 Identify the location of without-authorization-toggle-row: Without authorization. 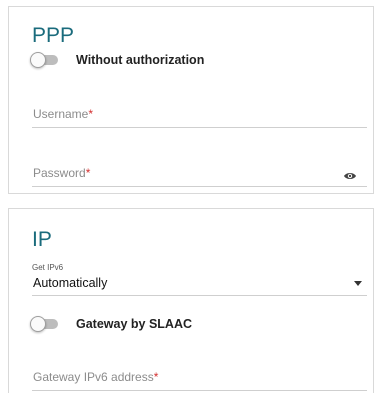
(117, 60).